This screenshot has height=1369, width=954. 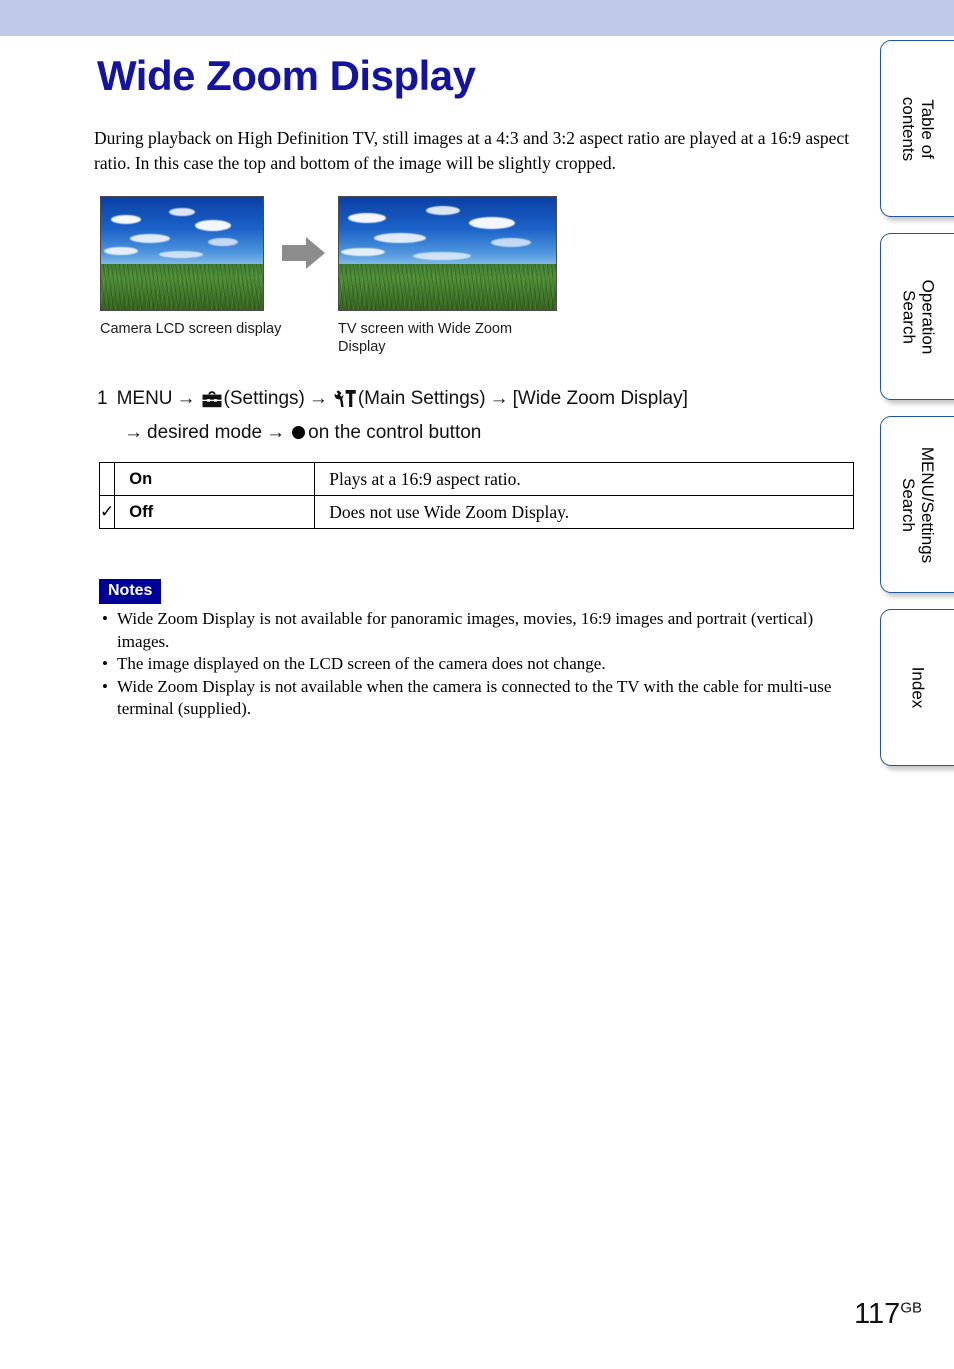 What do you see at coordinates (107, 512) in the screenshot?
I see `default-mark-cell: ✓` at bounding box center [107, 512].